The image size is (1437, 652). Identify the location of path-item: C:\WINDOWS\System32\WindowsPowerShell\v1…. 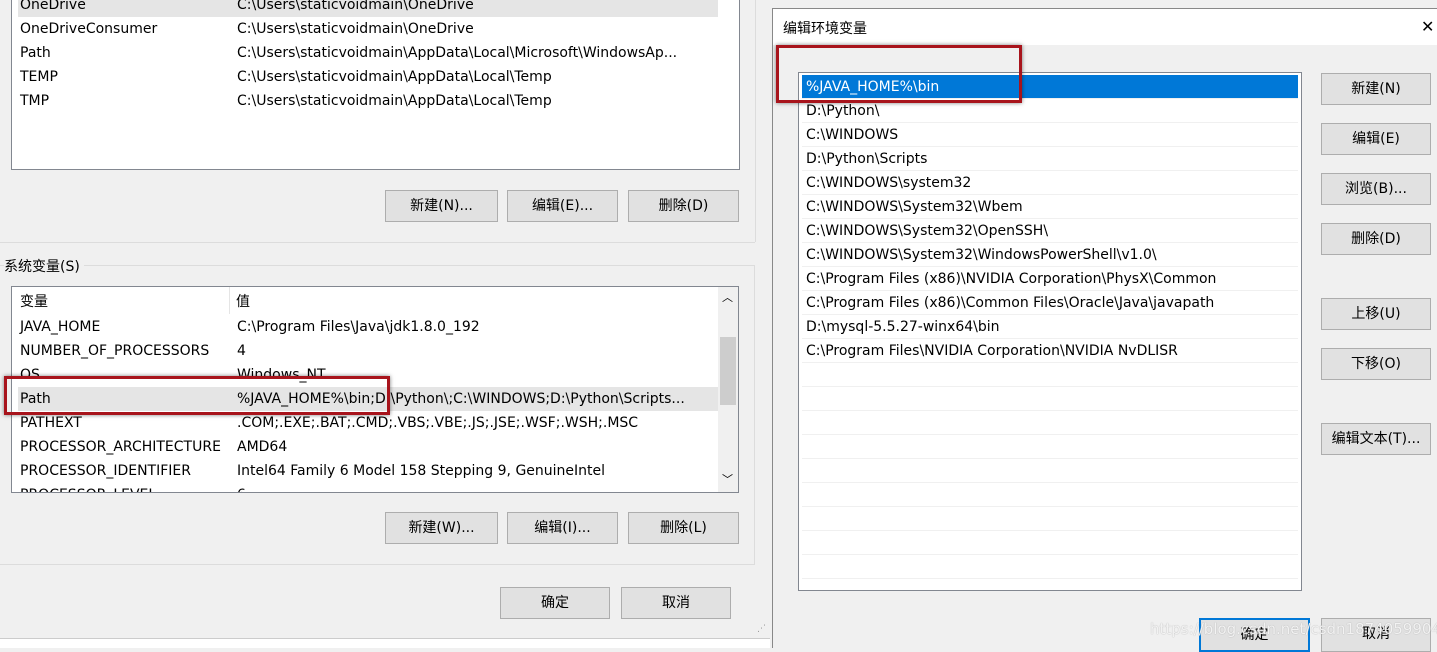
(1050, 255).